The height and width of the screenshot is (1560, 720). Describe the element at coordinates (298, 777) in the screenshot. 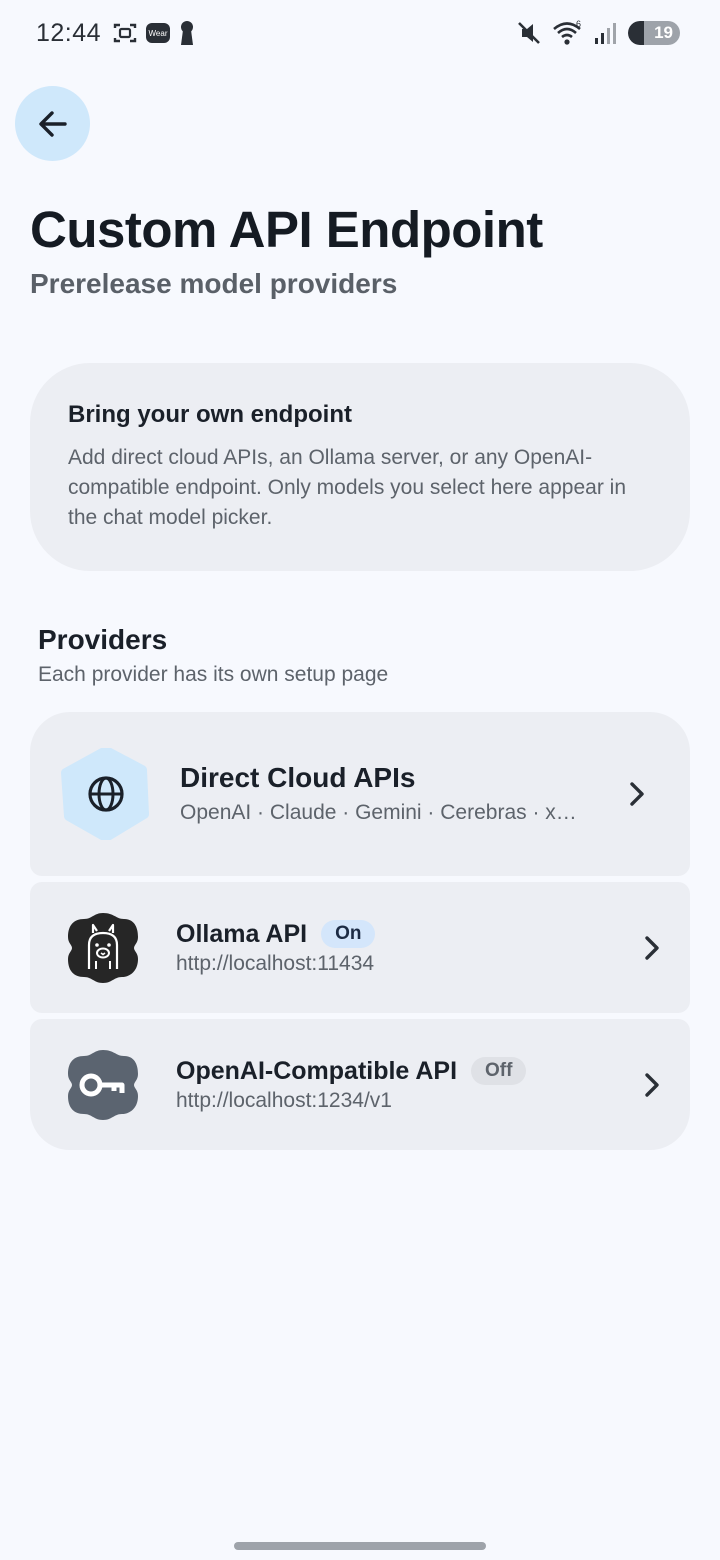

I see `provider-name: Direct Cloud APIs` at that location.